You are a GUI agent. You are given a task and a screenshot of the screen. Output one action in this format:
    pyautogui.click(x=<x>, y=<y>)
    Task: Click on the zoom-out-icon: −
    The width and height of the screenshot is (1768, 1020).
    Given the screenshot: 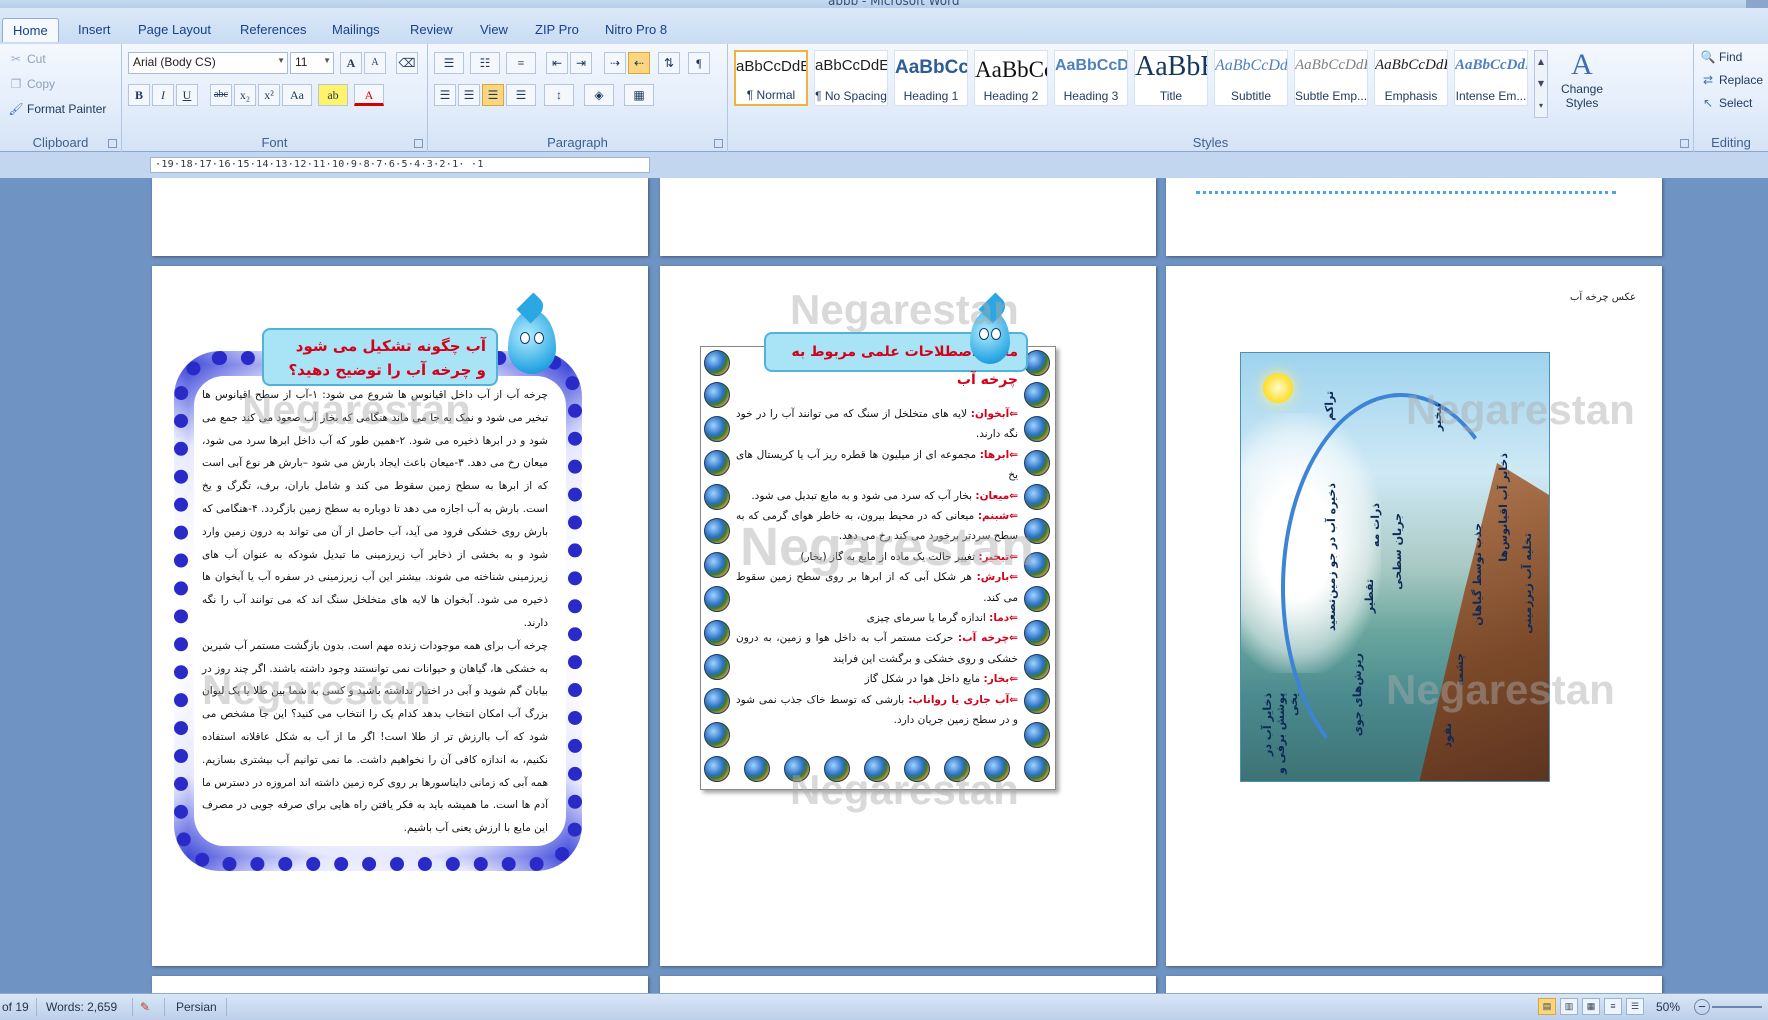 What is the action you would take?
    pyautogui.click(x=1702, y=1007)
    